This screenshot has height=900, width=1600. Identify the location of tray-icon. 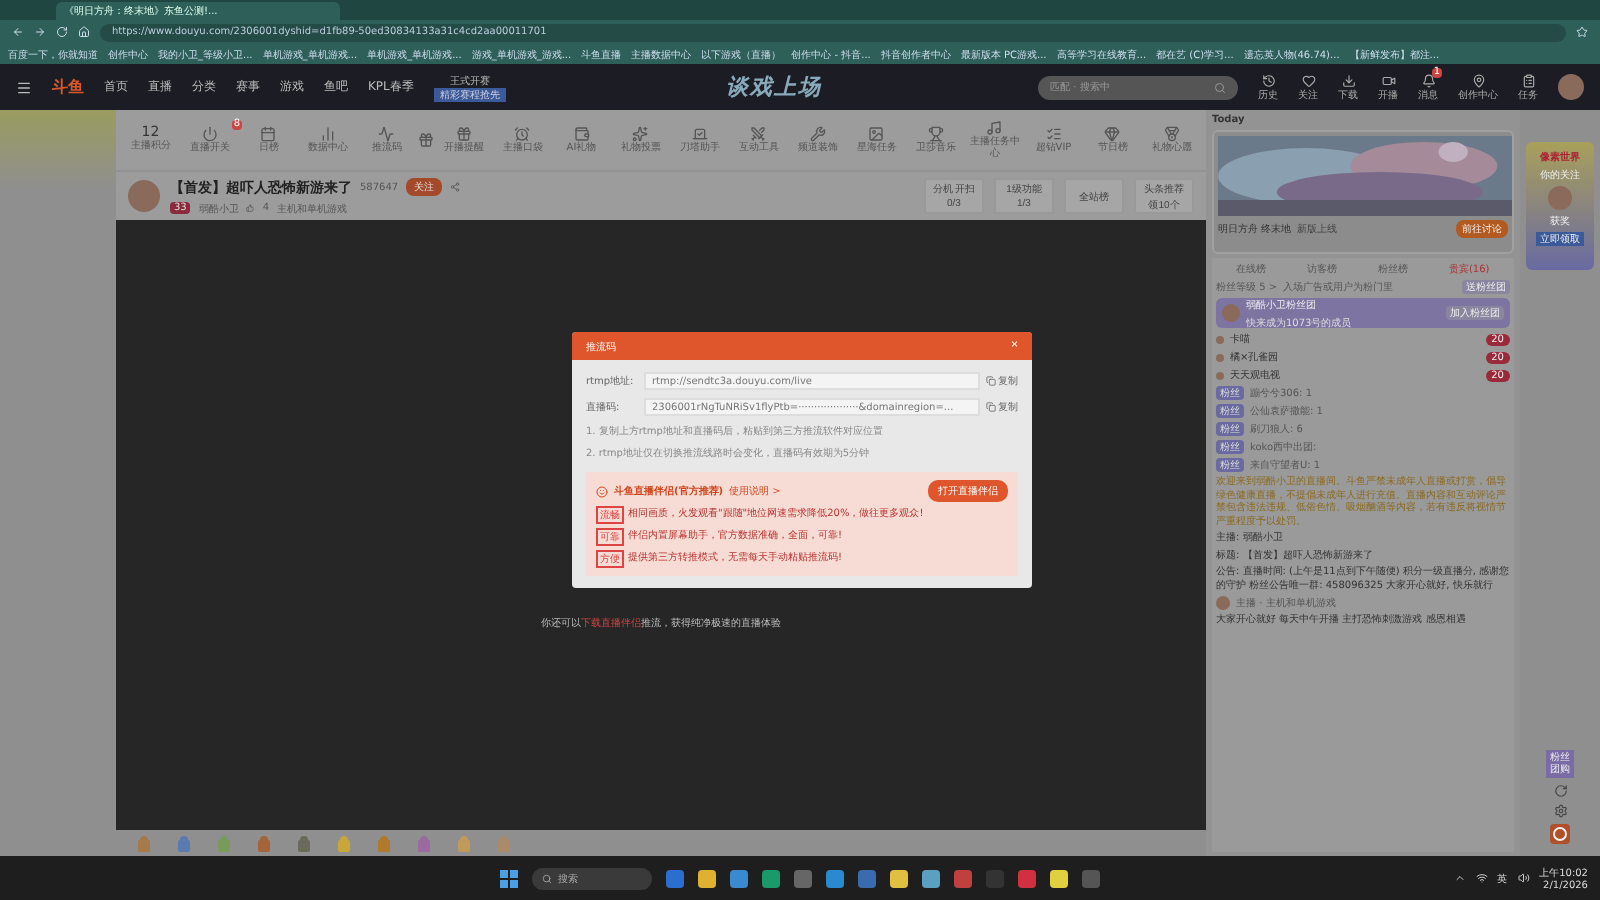
(1459, 878).